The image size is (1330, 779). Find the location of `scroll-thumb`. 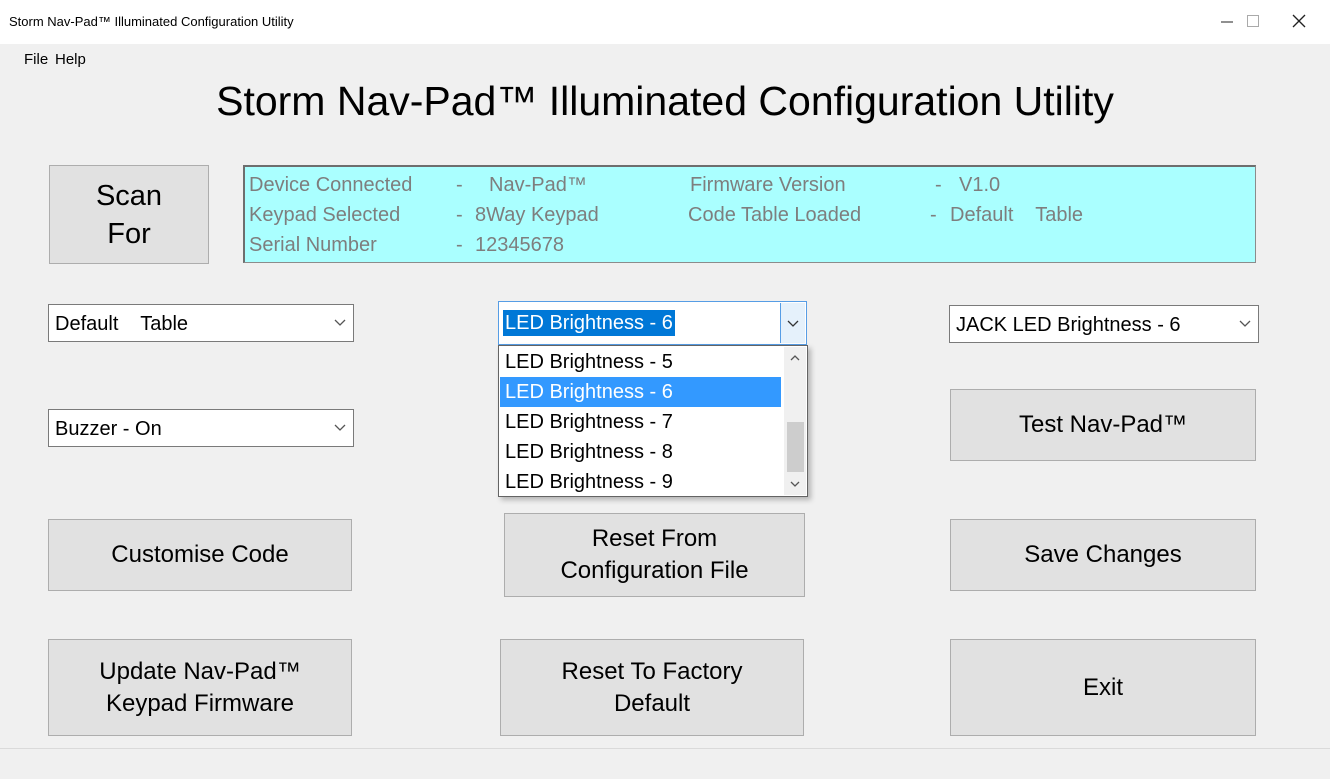

scroll-thumb is located at coordinates (795, 447).